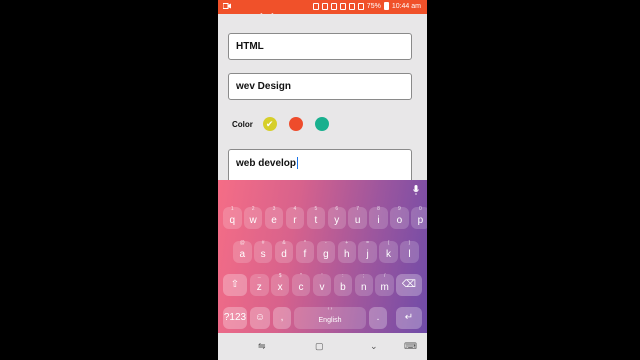  Describe the element at coordinates (326, 251) in the screenshot. I see `key-g: -g` at that location.